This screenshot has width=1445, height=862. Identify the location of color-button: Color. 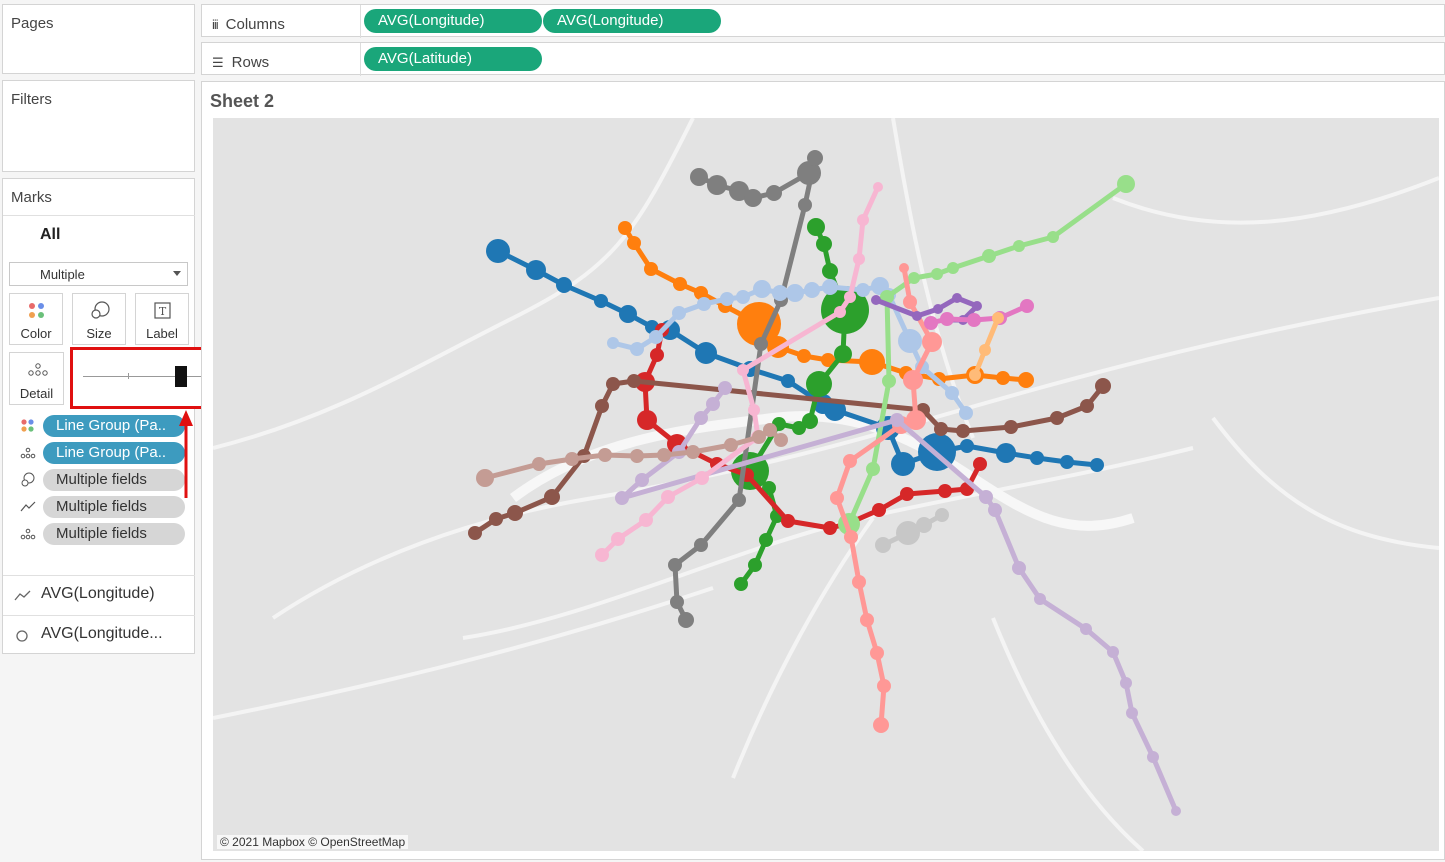
(36, 319).